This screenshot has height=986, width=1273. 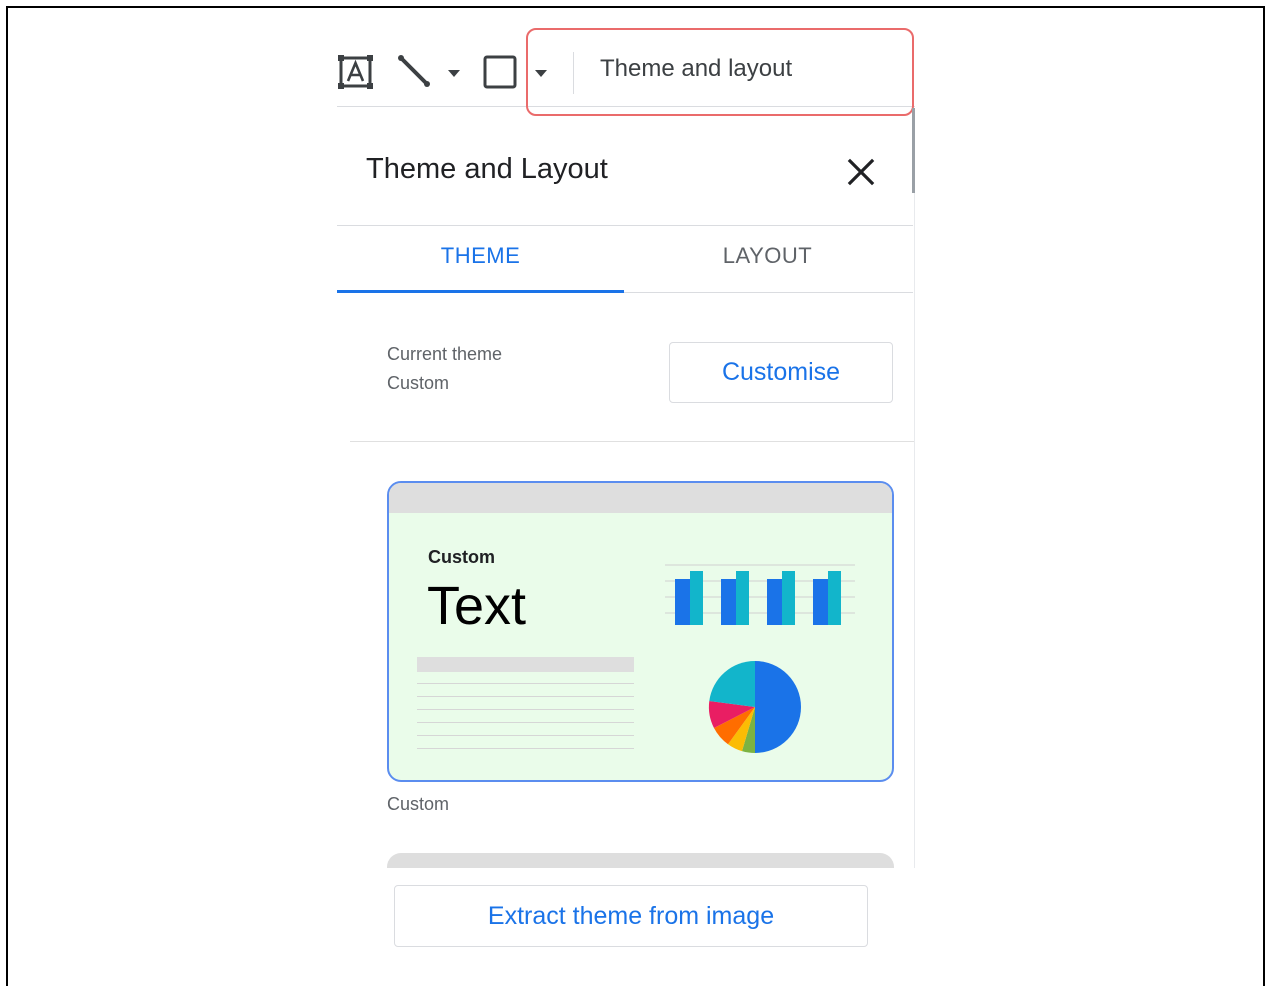 What do you see at coordinates (631, 916) in the screenshot?
I see `extract-theme-button: Extract theme from image` at bounding box center [631, 916].